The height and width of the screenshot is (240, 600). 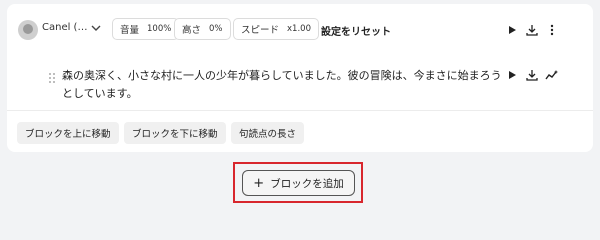 I want to click on play-button, so click(x=512, y=30).